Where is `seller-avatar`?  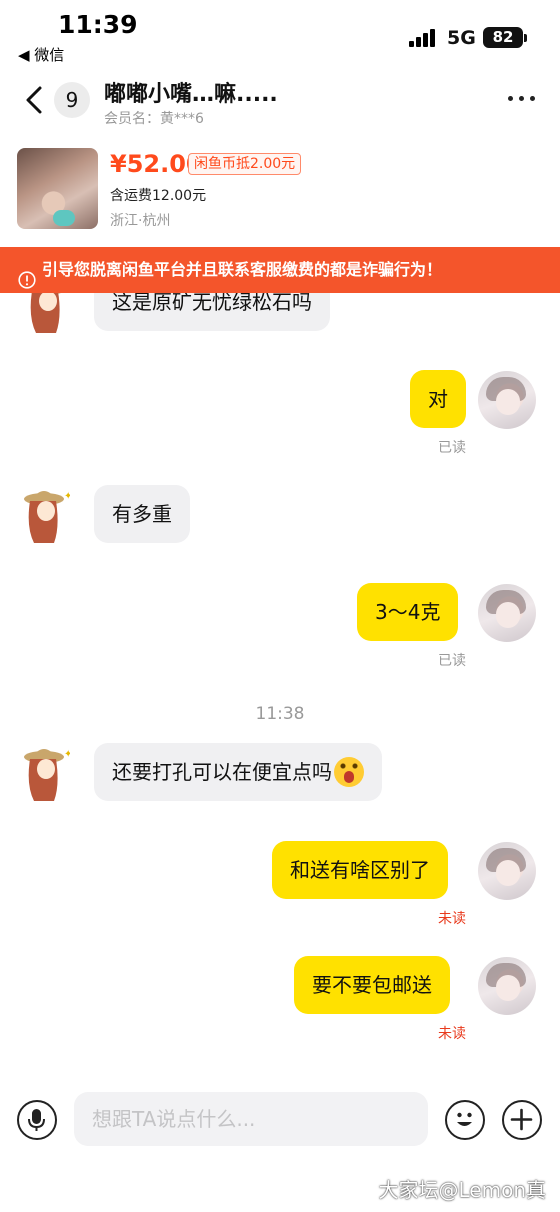
seller-avatar is located at coordinates (46, 314).